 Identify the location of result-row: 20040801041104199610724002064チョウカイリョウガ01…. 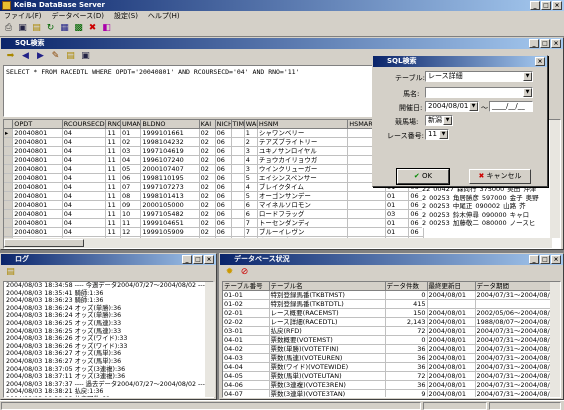
(214, 160).